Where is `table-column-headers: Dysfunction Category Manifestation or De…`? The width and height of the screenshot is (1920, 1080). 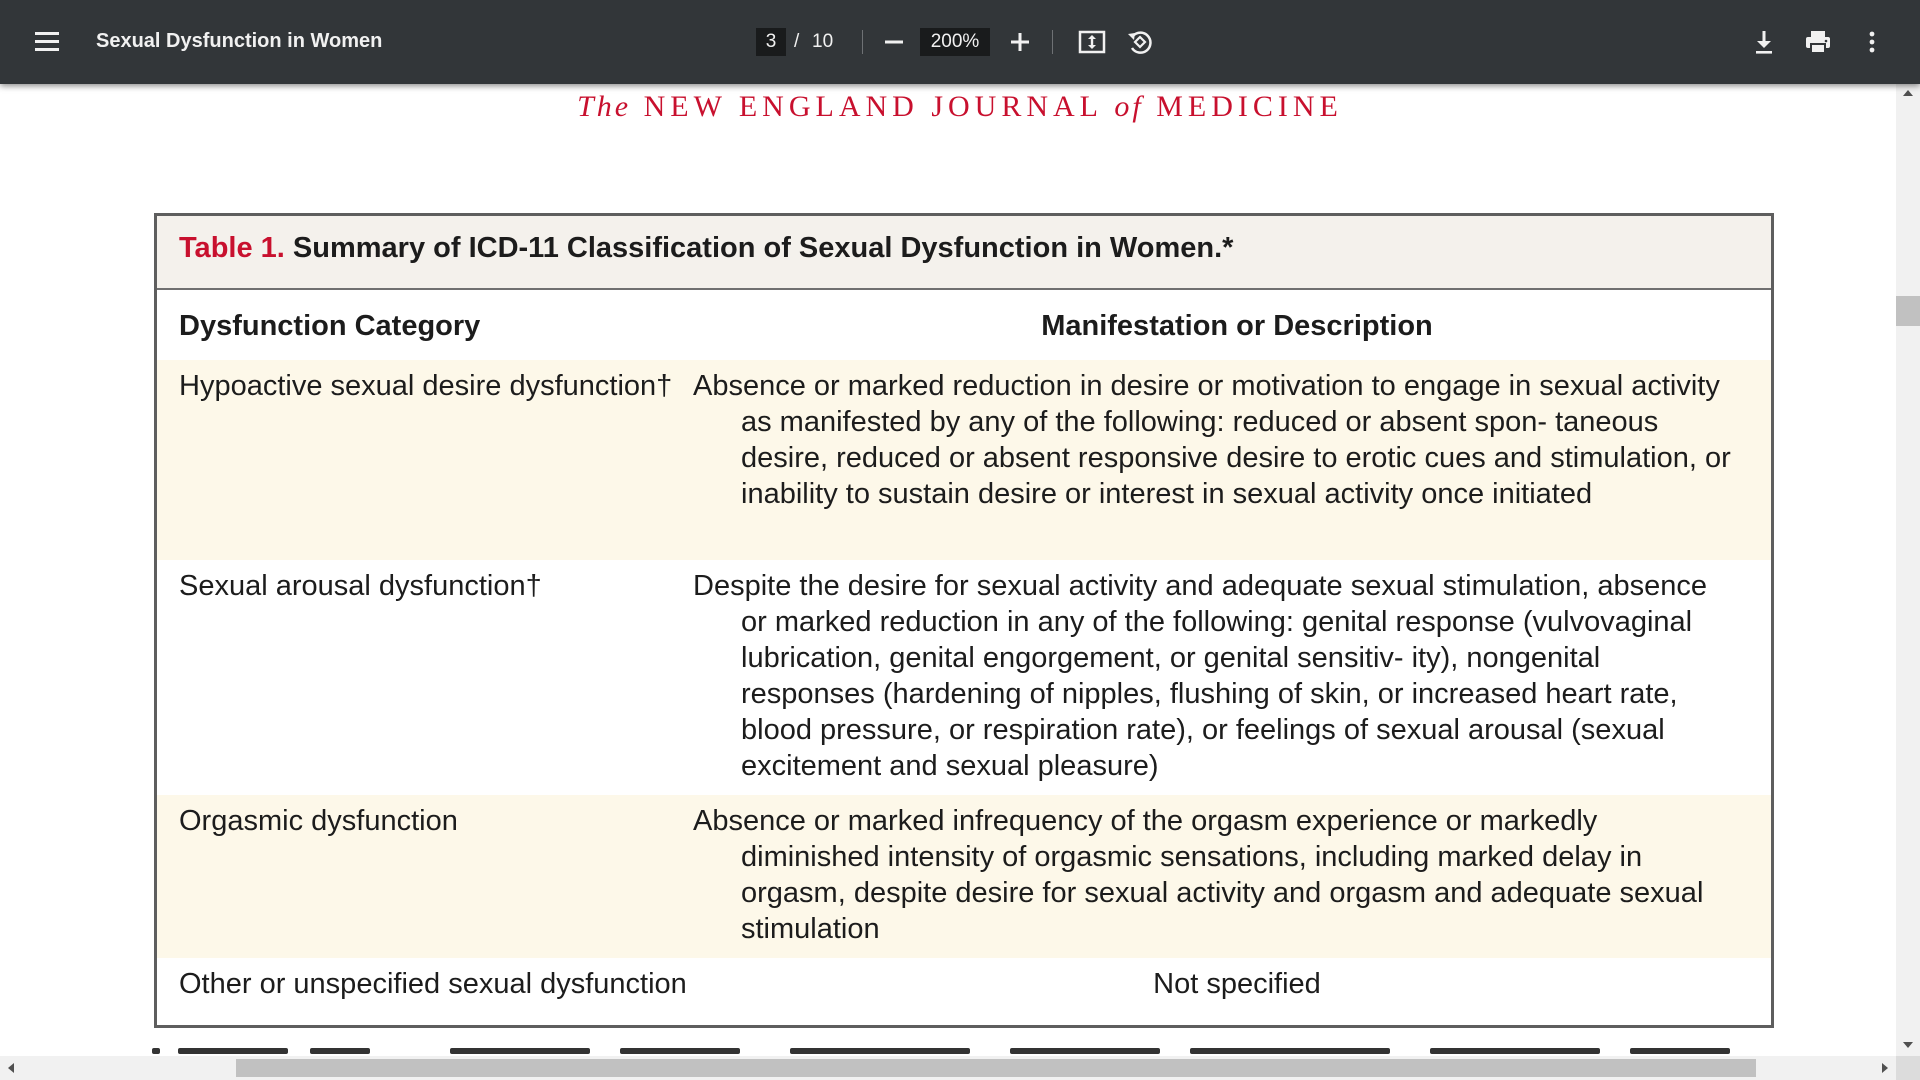 table-column-headers: Dysfunction Category Manifestation or De… is located at coordinates (964, 325).